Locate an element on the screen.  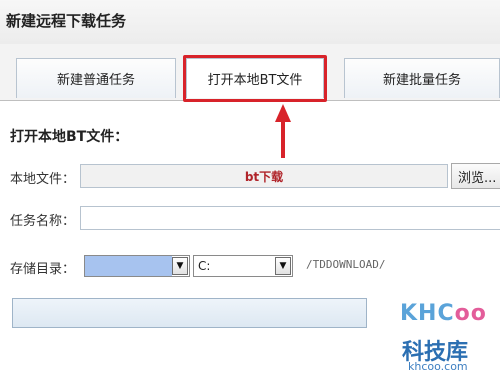
tab-new-normal-task: 新建普通任务 is located at coordinates (96, 78).